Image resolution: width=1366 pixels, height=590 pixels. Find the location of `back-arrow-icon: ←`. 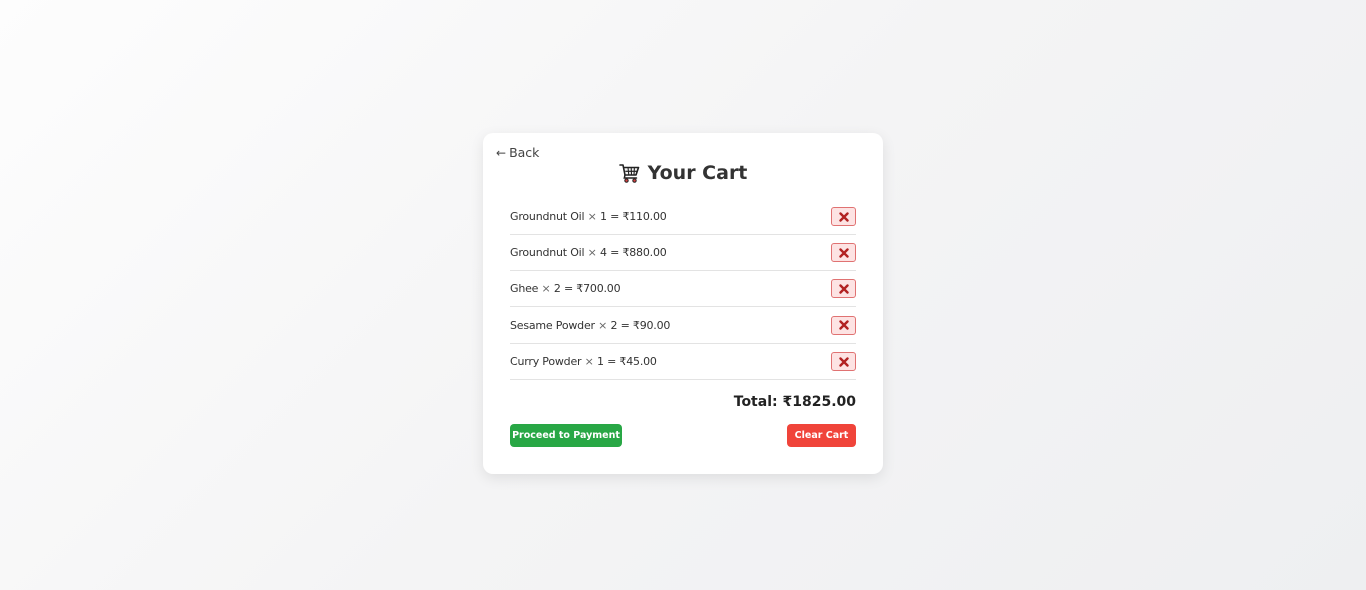

back-arrow-icon: ← is located at coordinates (501, 152).